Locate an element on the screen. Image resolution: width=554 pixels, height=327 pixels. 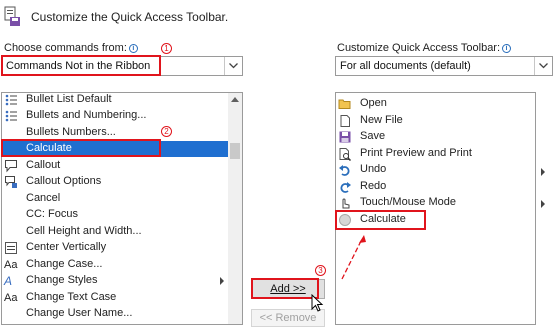
list-item-label: Bullet List Default is located at coordinates (69, 99).